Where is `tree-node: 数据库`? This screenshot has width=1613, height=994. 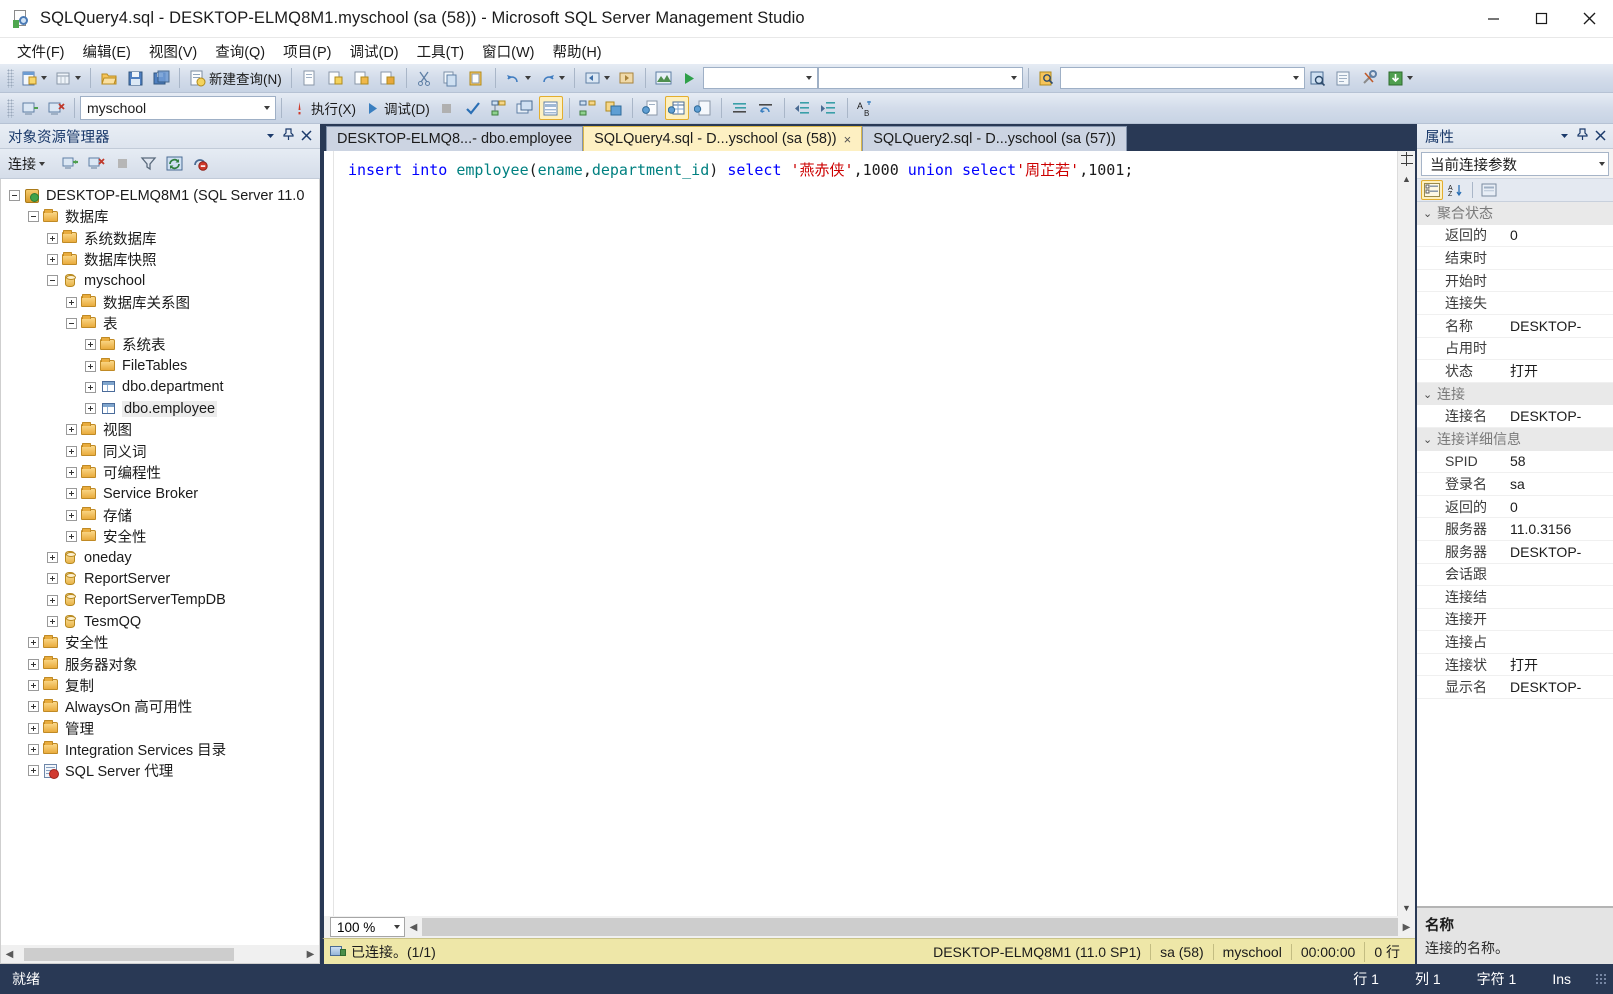
tree-node: 数据库 is located at coordinates (160, 216).